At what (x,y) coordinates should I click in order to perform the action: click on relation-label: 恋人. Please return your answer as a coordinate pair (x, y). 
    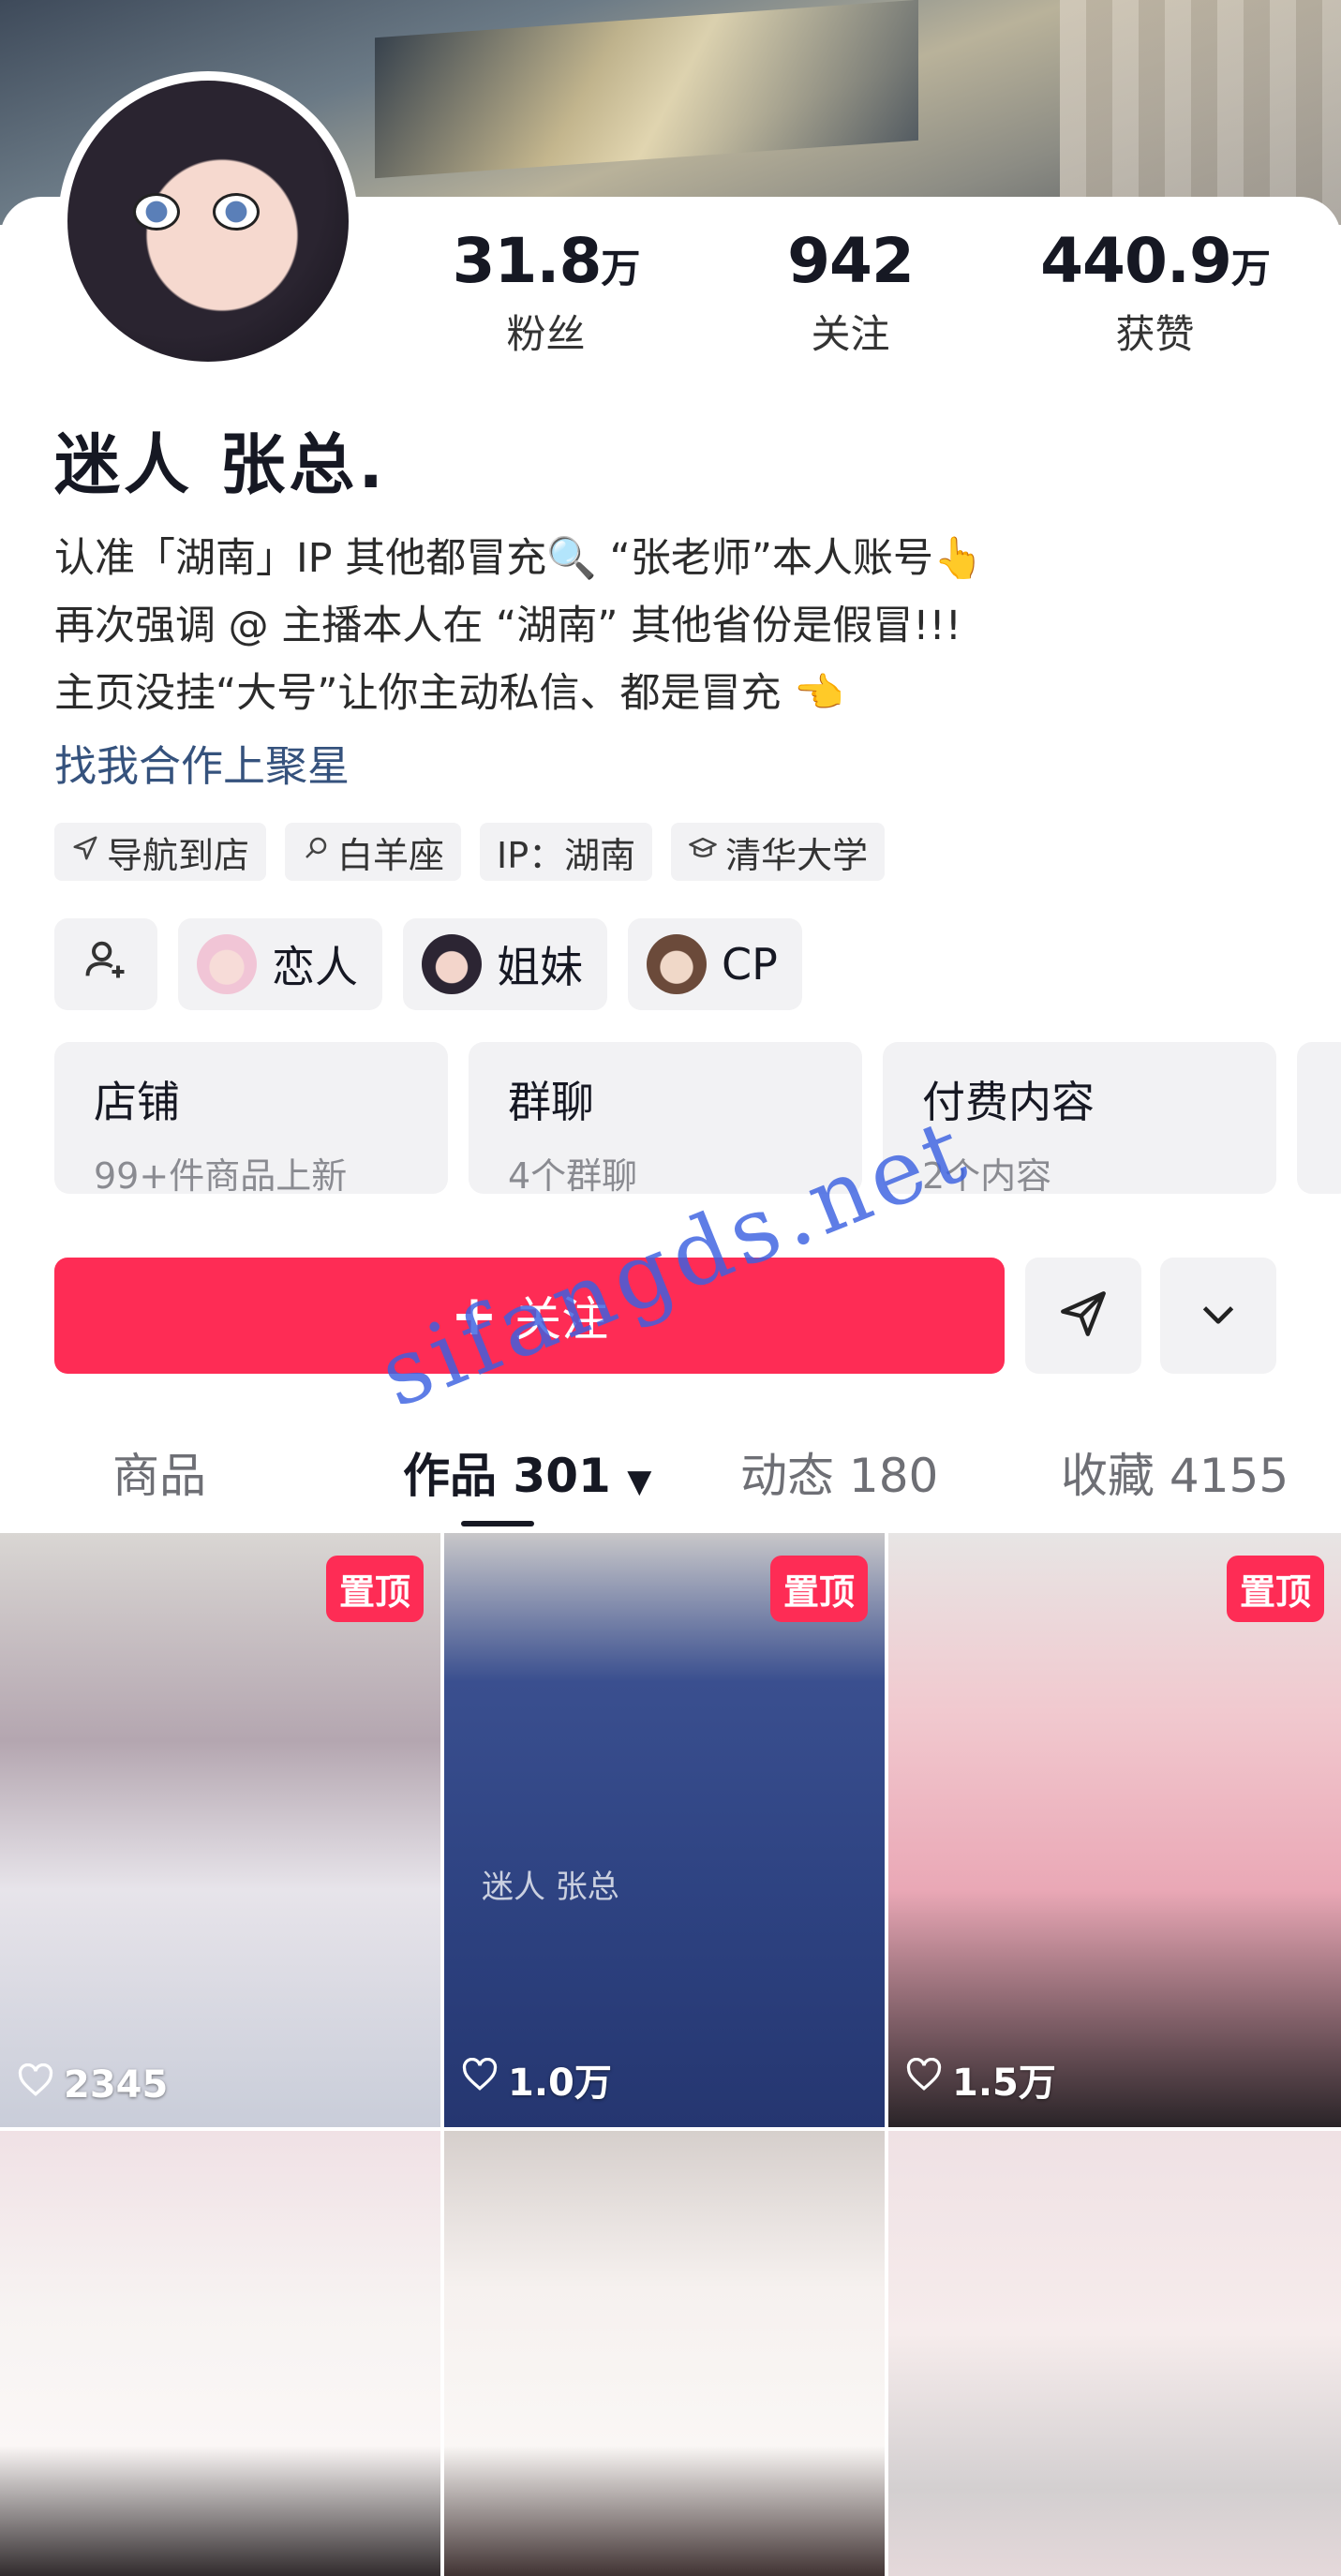
    Looking at the image, I should click on (315, 967).